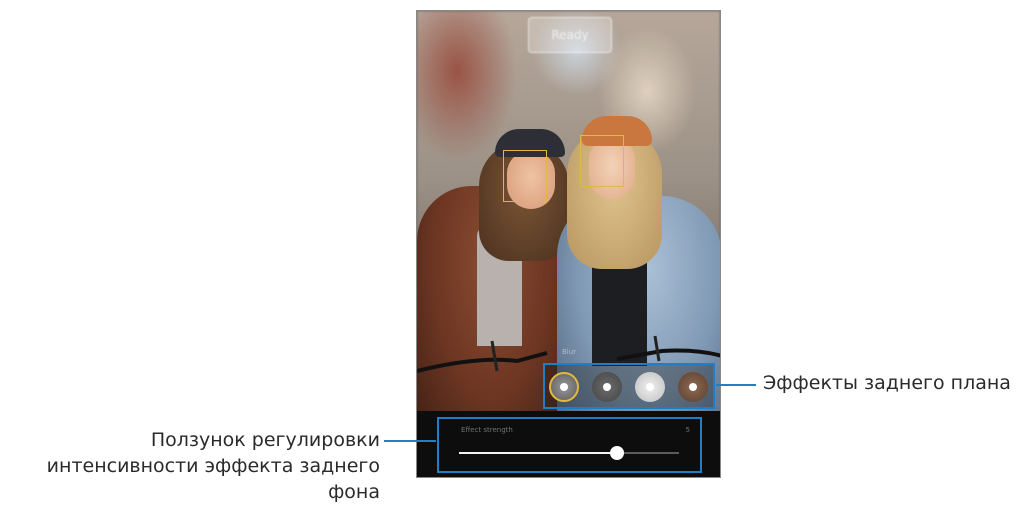 The image size is (1032, 509). I want to click on effect-big-circle-button, so click(607, 387).